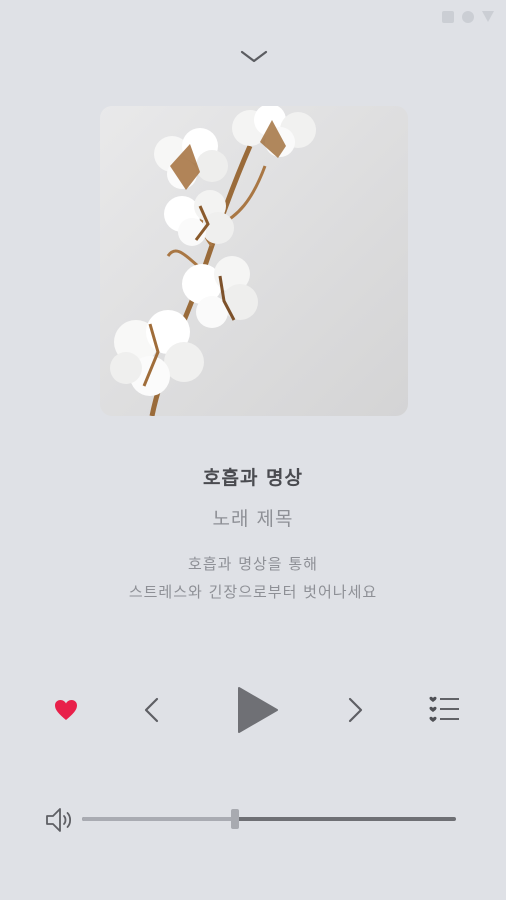 Image resolution: width=506 pixels, height=900 pixels. Describe the element at coordinates (66, 710) in the screenshot. I see `heart-icon` at that location.